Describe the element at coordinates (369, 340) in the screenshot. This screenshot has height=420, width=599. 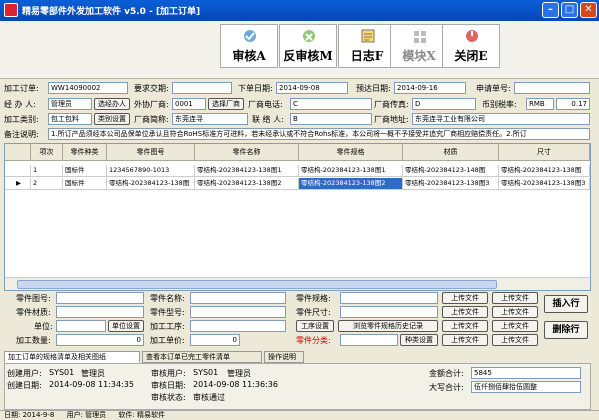
I see `category-field` at that location.